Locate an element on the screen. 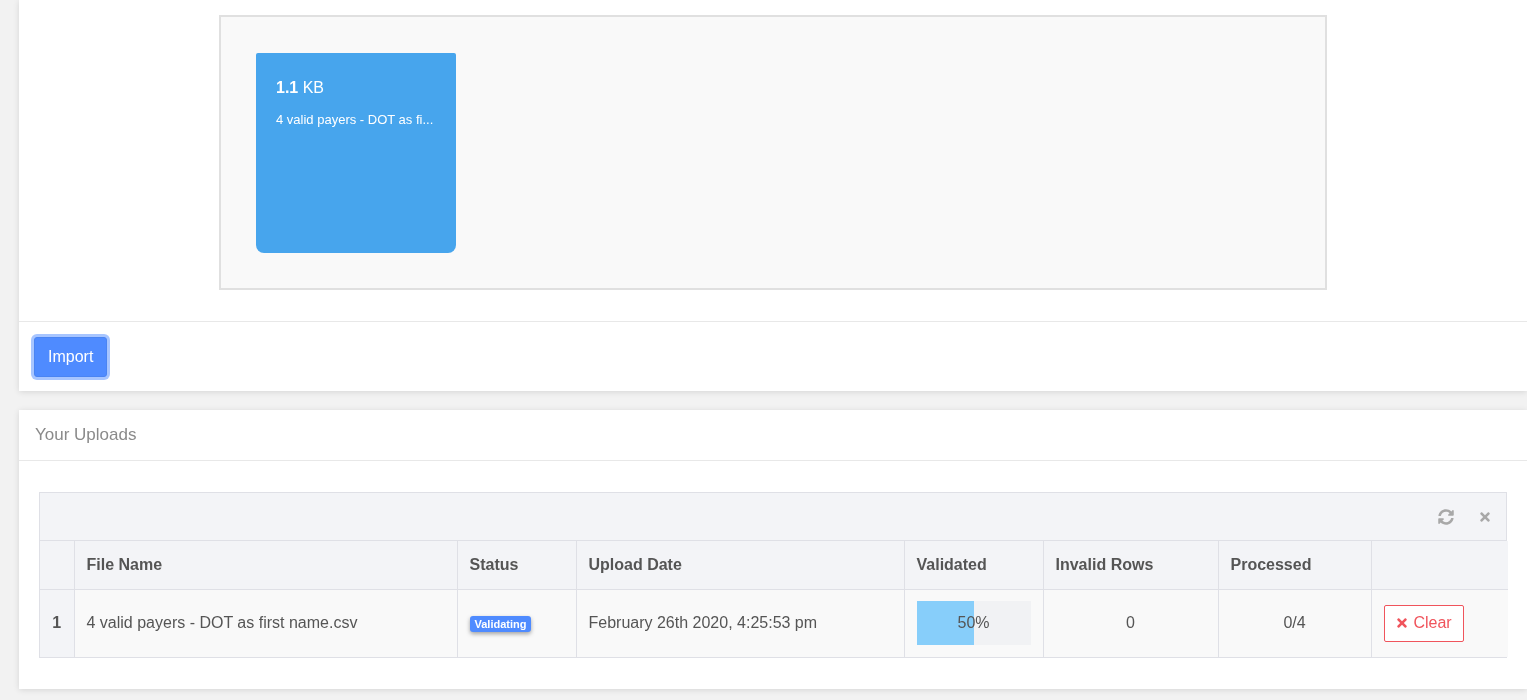 The width and height of the screenshot is (1527, 700). import-button: Import is located at coordinates (71, 357).